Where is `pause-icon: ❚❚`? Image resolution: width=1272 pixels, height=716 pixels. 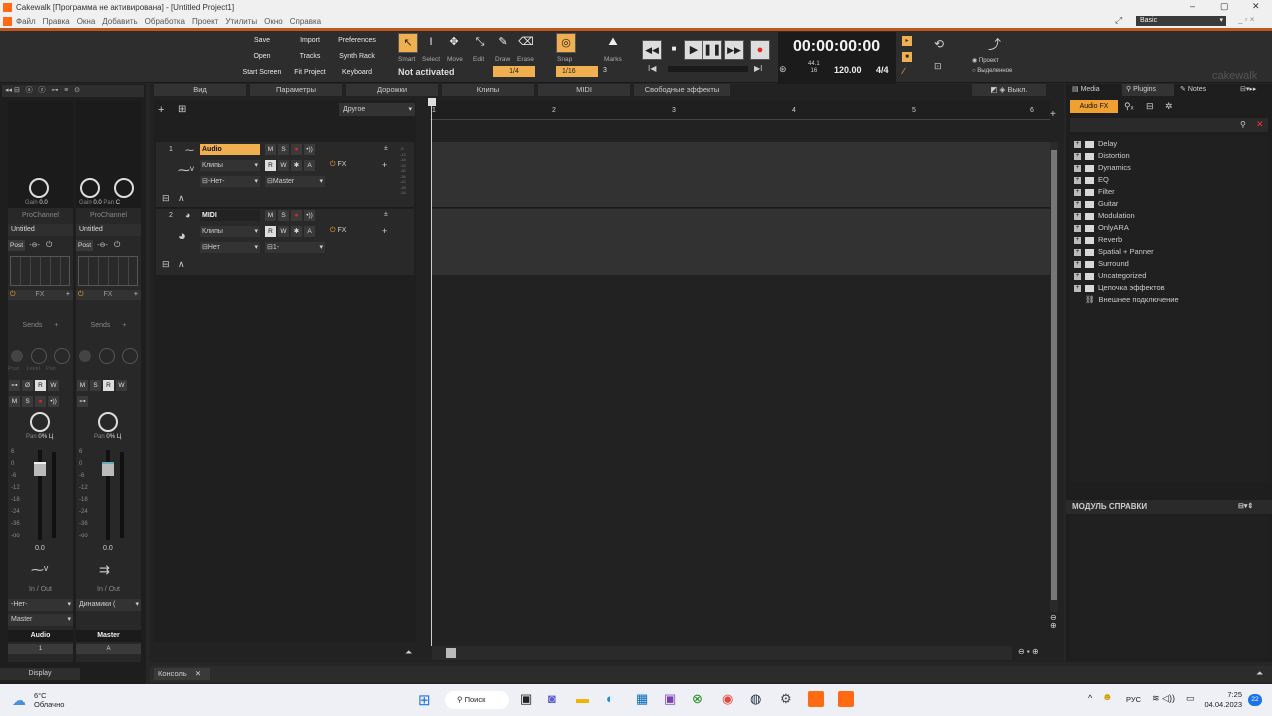
pause-icon: ❚❚ is located at coordinates (712, 50).